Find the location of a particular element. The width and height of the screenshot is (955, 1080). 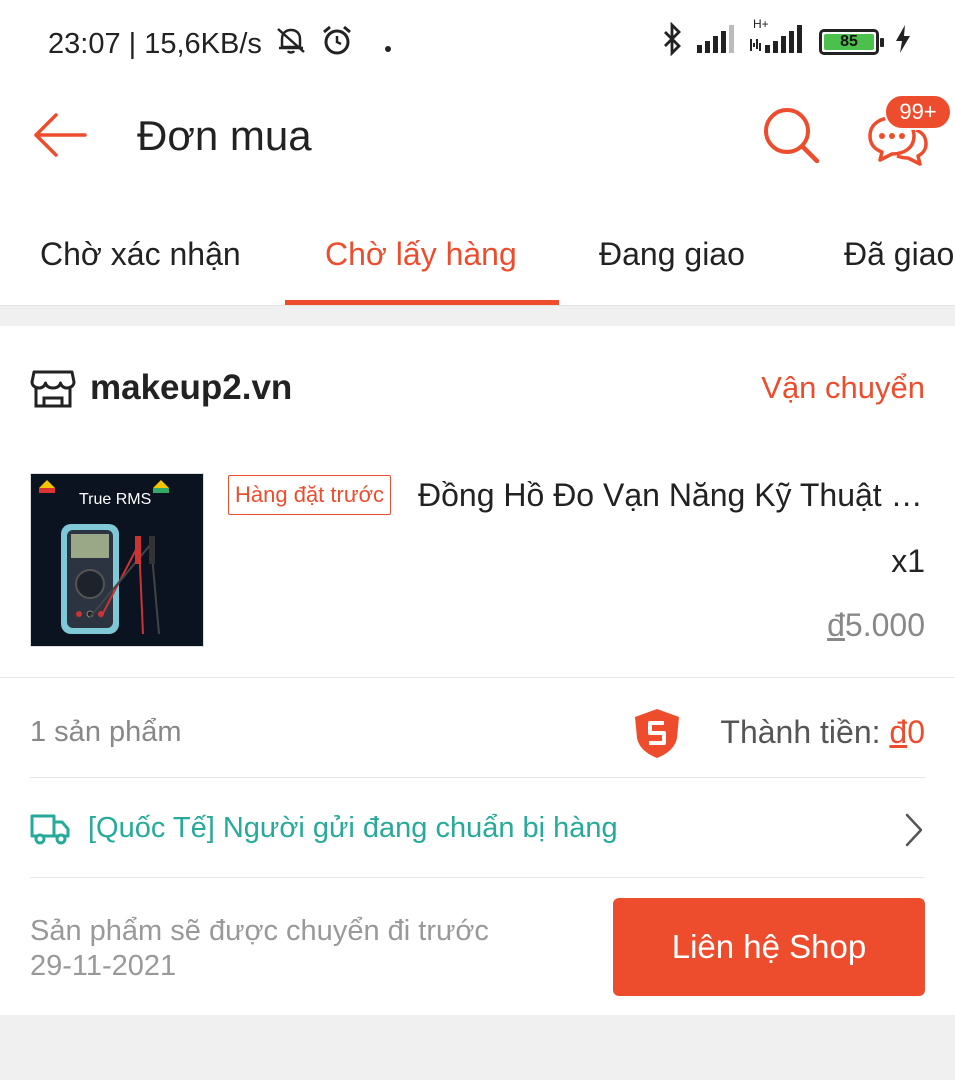

shipping-note-text: Sản phẩm sẽ được chuyển đi trước is located at coordinates (259, 931).